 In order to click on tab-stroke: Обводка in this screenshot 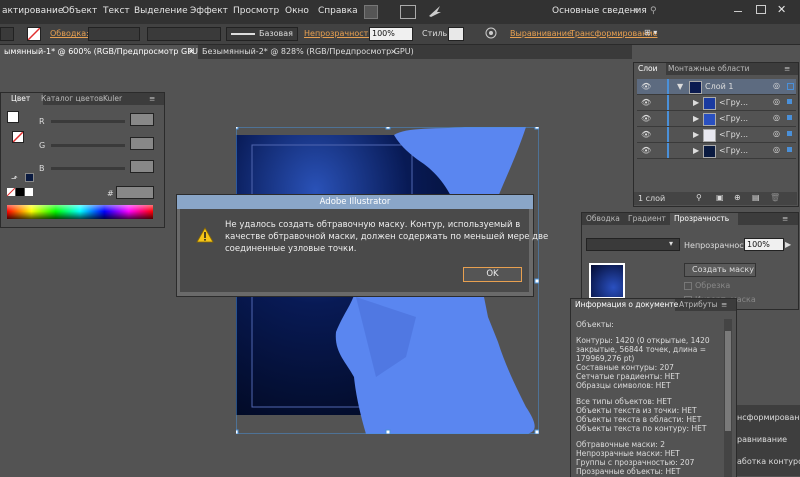, I will do `click(603, 219)`.